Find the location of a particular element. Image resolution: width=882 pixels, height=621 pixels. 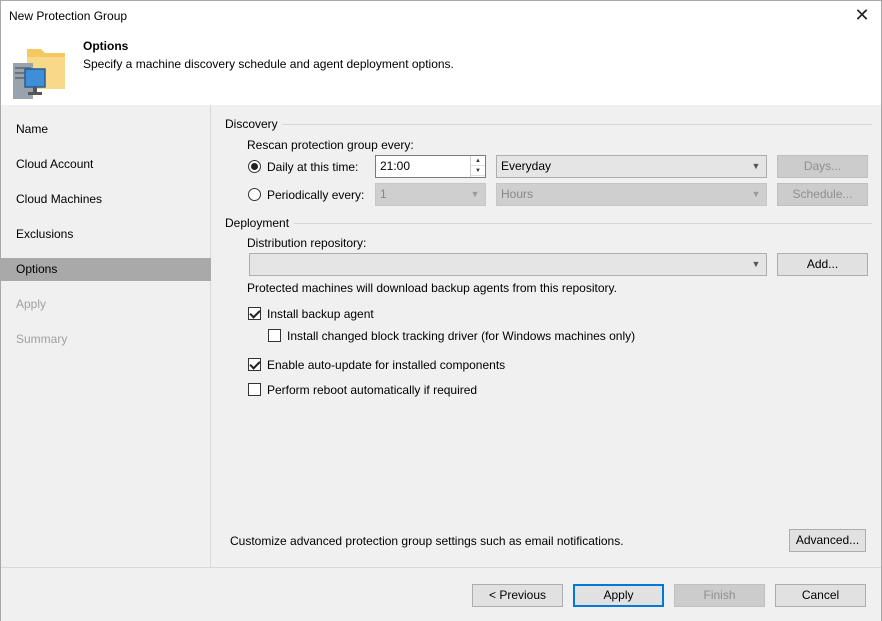

install-agent-checkbox is located at coordinates (254, 313).